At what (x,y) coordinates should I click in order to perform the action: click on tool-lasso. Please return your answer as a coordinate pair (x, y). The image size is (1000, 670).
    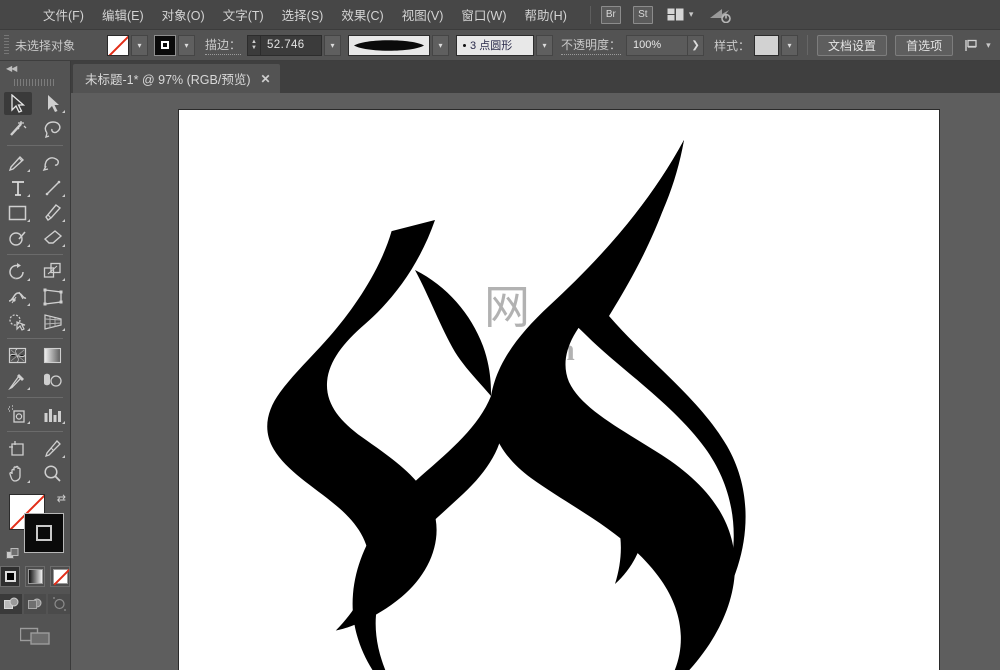
    Looking at the image, I should click on (52, 128).